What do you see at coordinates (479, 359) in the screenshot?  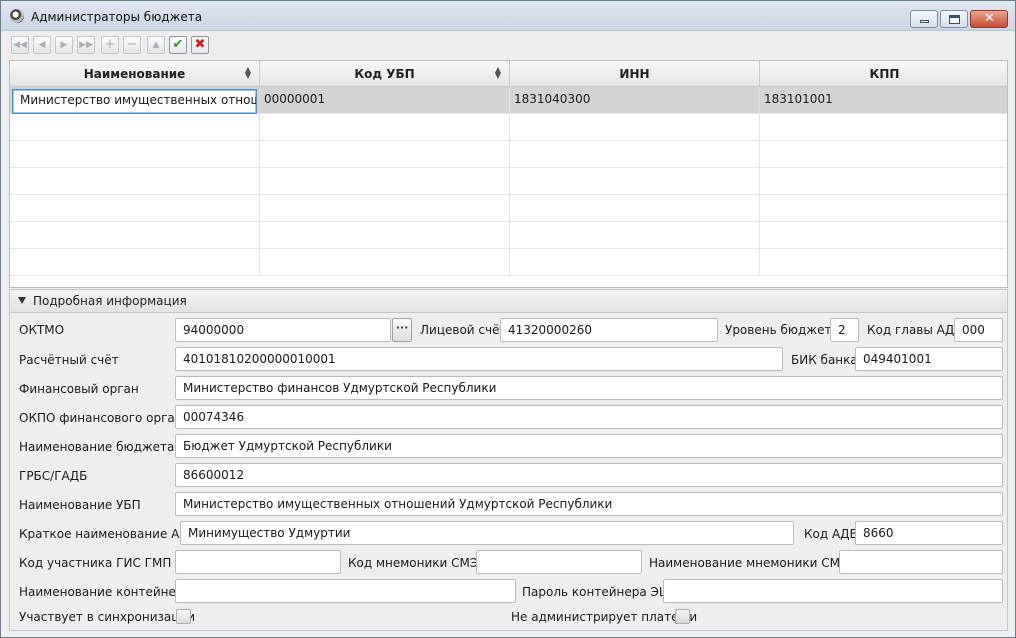 I see `settlement-account-field: 40101810200000010001` at bounding box center [479, 359].